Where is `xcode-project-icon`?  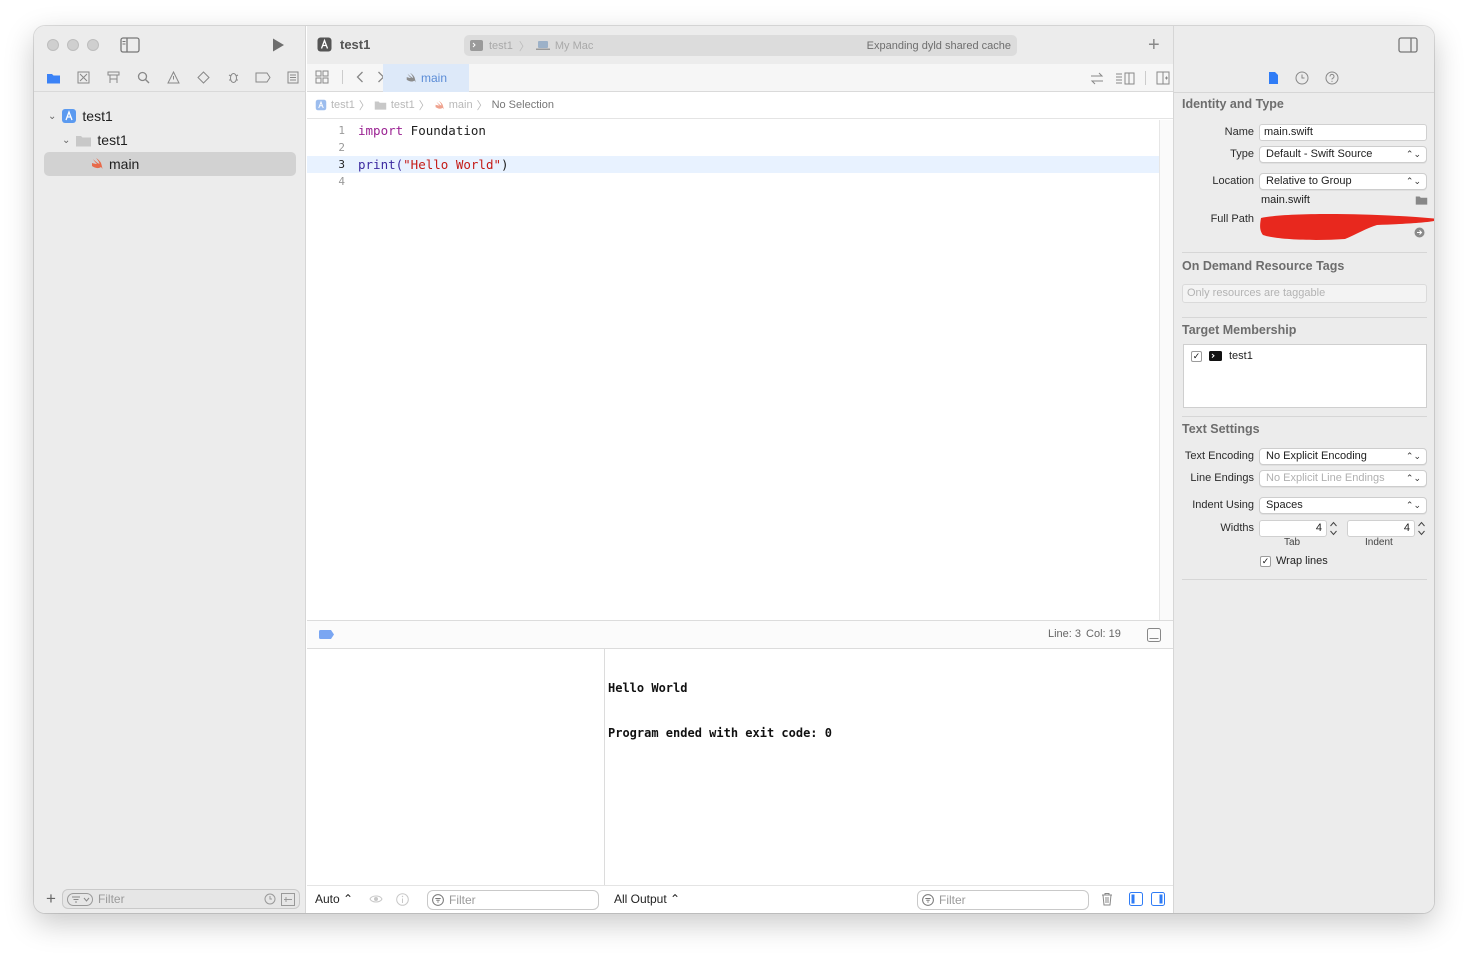
xcode-project-icon is located at coordinates (321, 105).